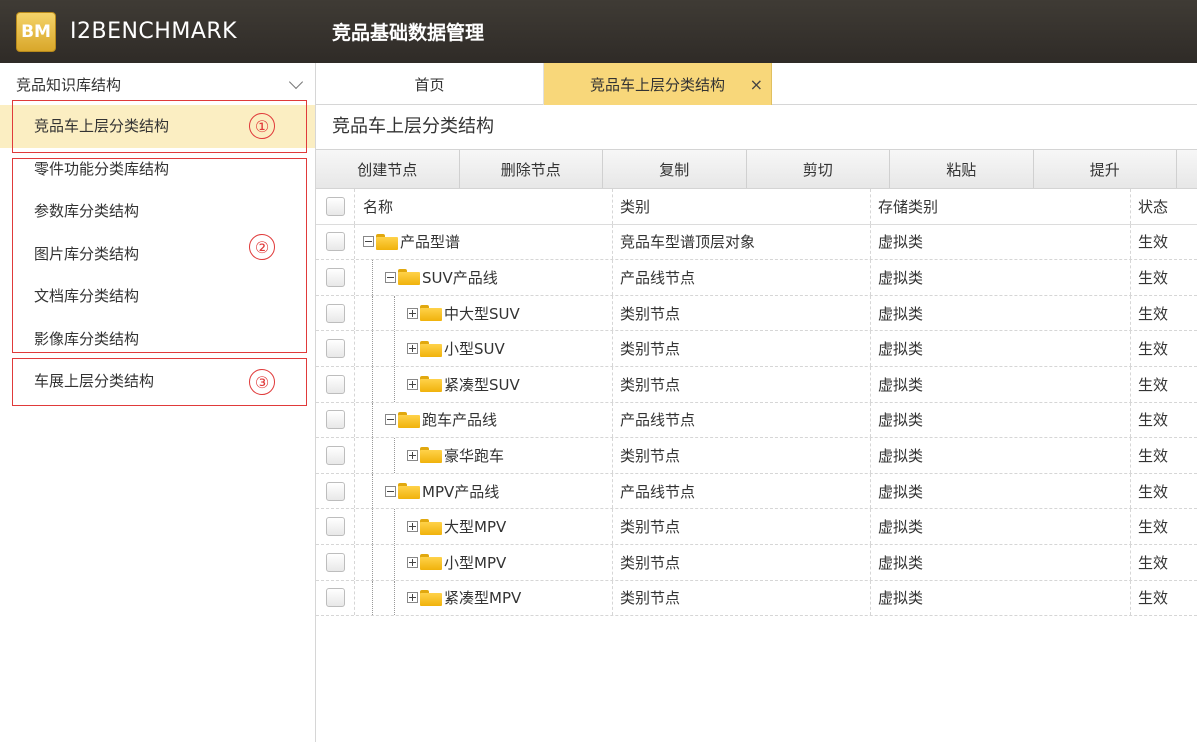 The height and width of the screenshot is (742, 1197). Describe the element at coordinates (756, 420) in the screenshot. I see `table-row: 跑车产品线 产品线节点 虚拟类 生效` at that location.